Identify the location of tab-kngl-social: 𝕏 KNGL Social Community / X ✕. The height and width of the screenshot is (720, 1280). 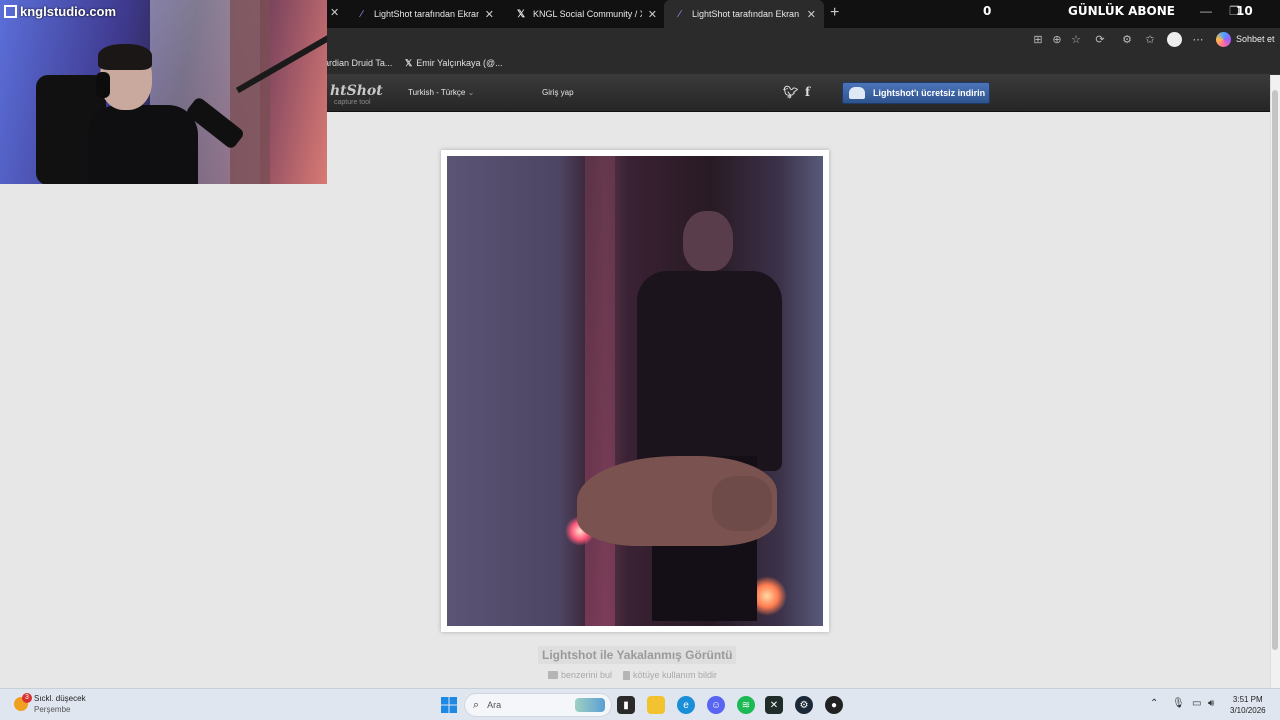
(585, 14).